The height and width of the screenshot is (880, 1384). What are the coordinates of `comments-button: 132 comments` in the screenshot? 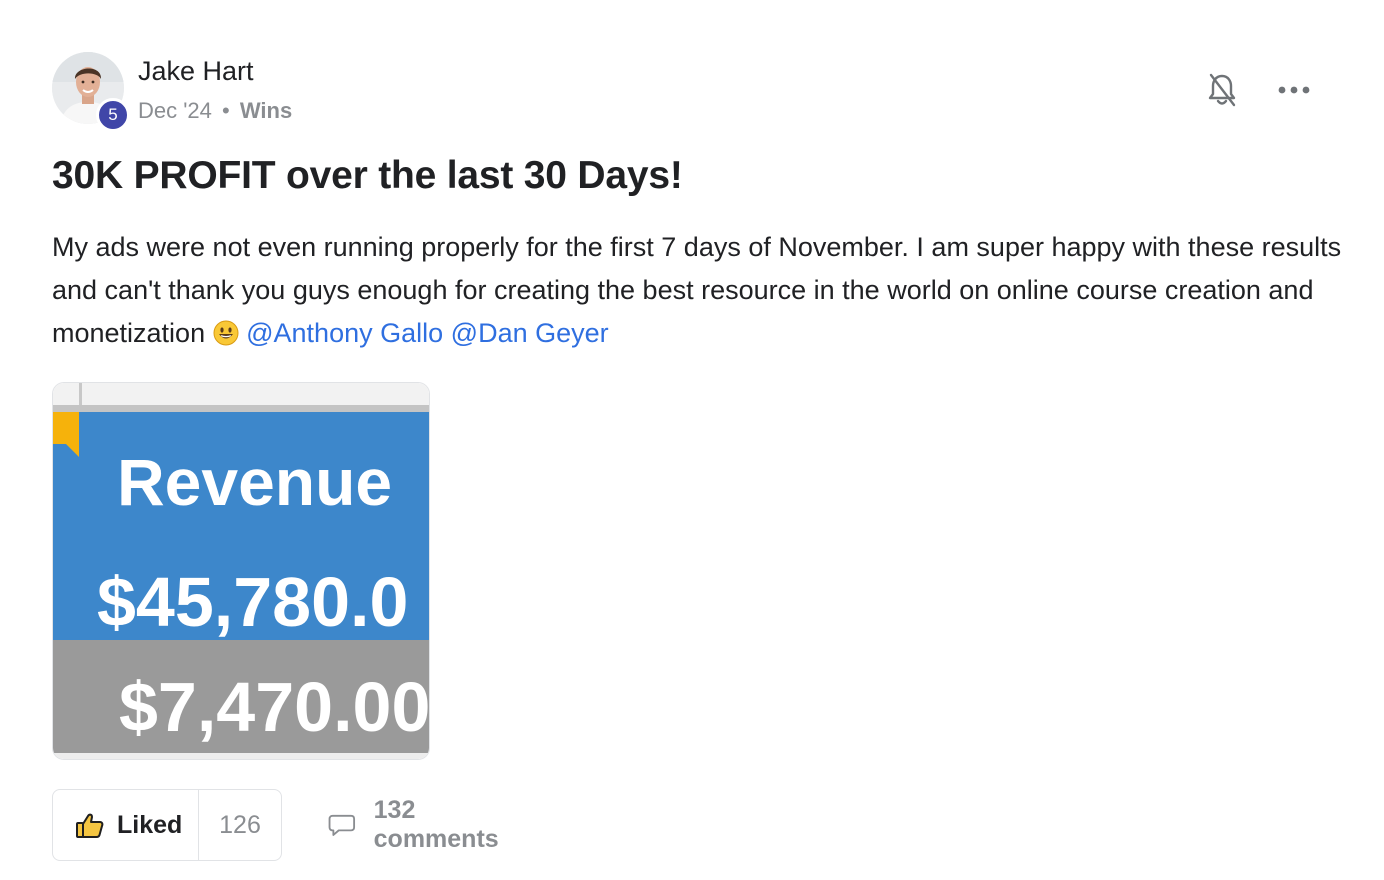 It's located at (417, 825).